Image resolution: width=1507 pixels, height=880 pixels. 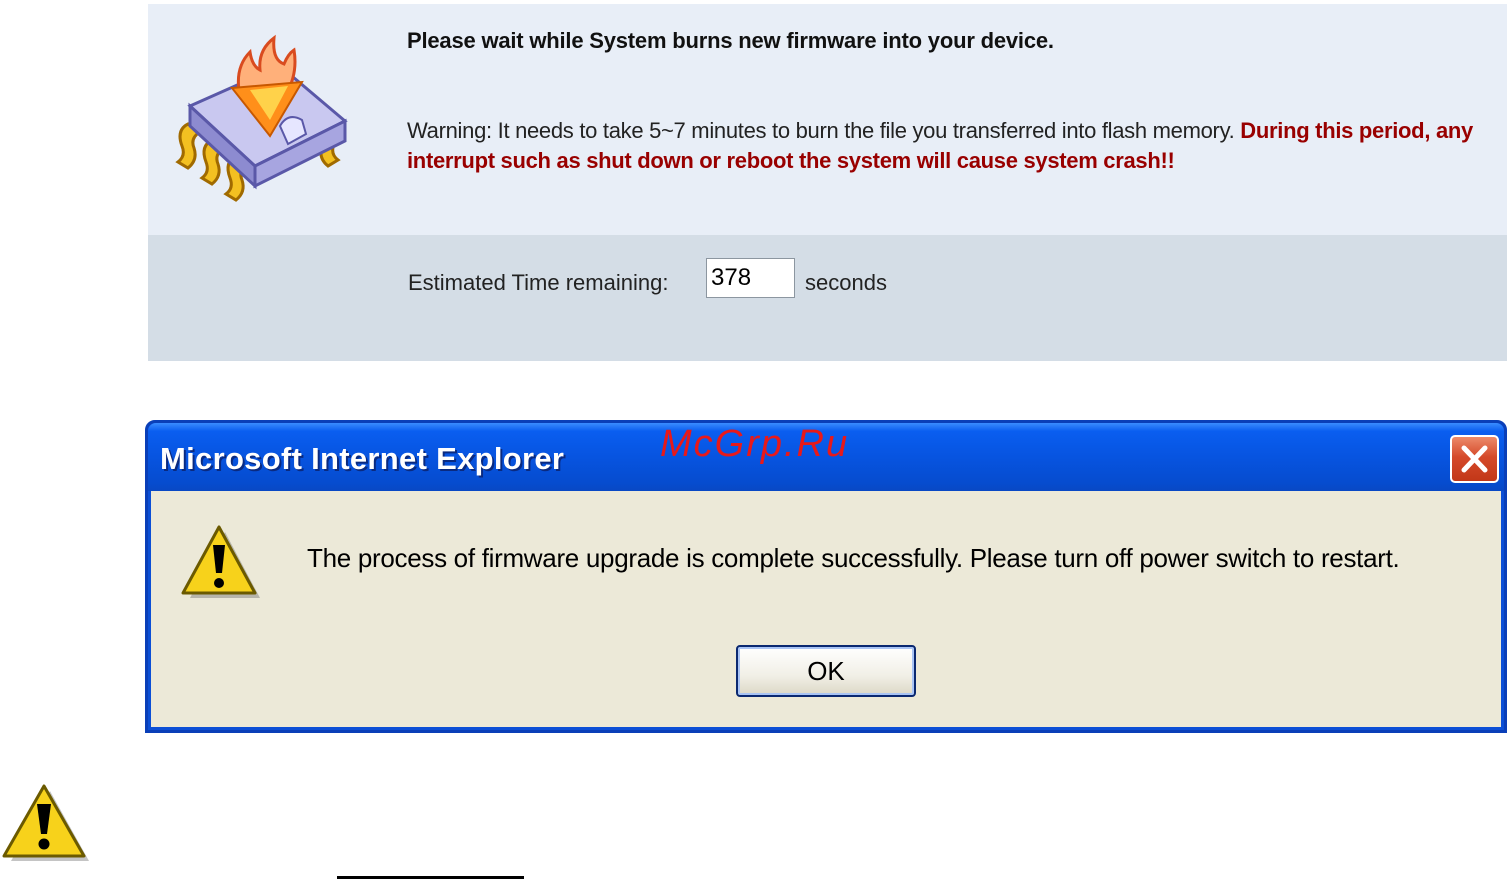 I want to click on estimated-time-label: Estimated Time remaining:, so click(x=538, y=282).